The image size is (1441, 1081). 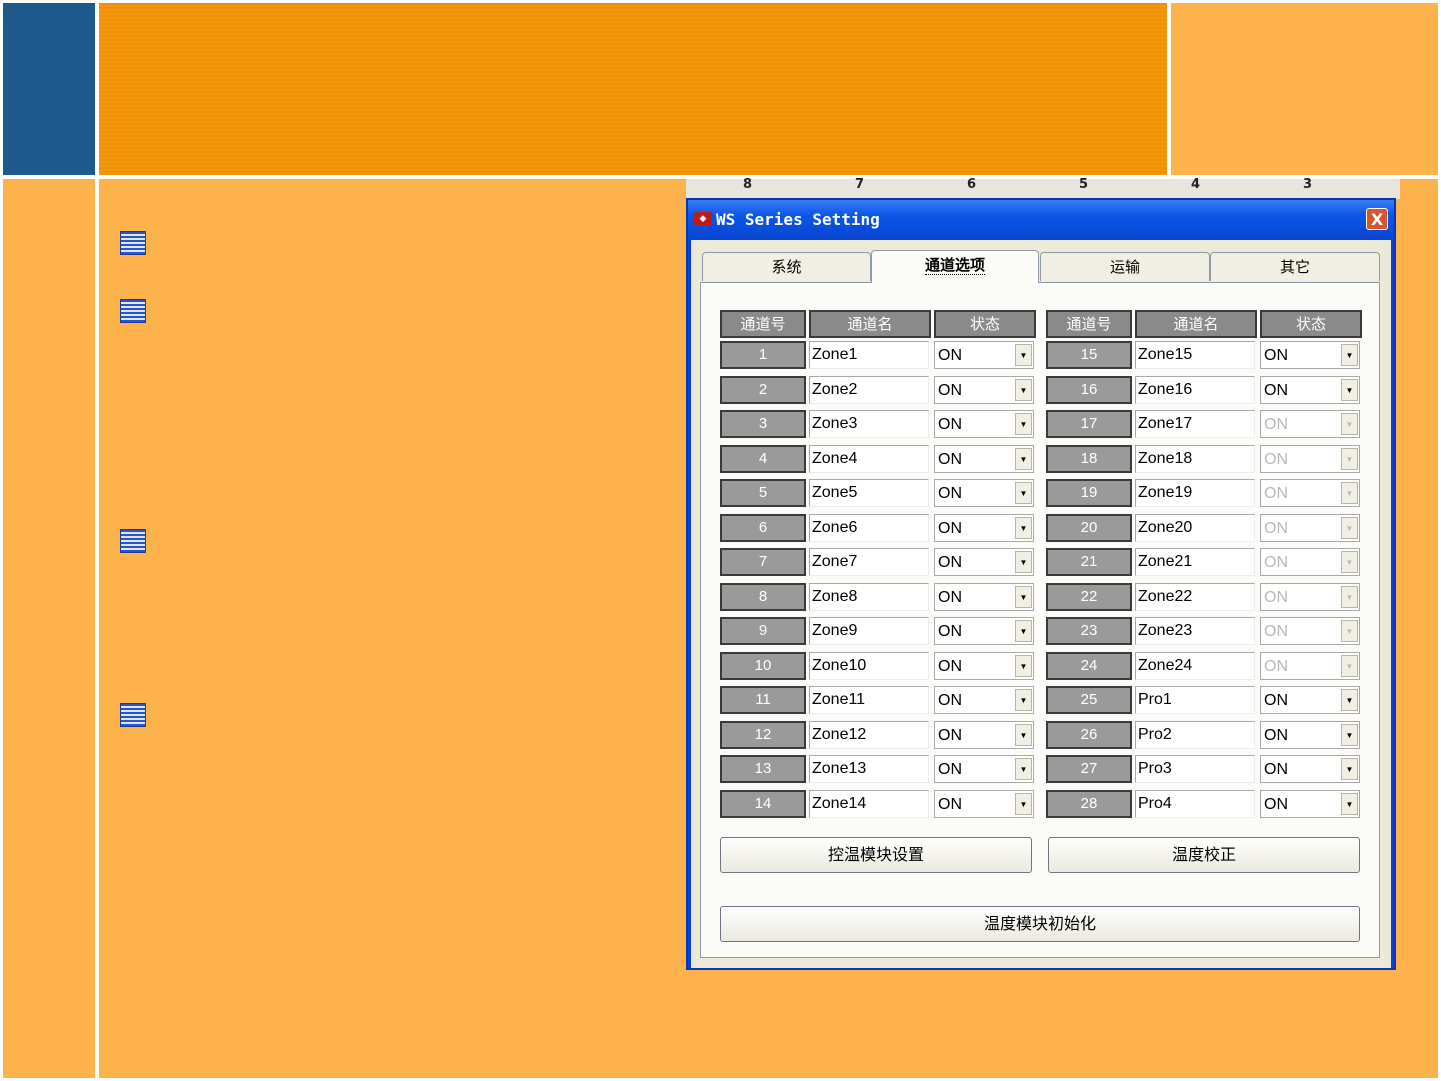 I want to click on channel-number: 10, so click(x=763, y=665).